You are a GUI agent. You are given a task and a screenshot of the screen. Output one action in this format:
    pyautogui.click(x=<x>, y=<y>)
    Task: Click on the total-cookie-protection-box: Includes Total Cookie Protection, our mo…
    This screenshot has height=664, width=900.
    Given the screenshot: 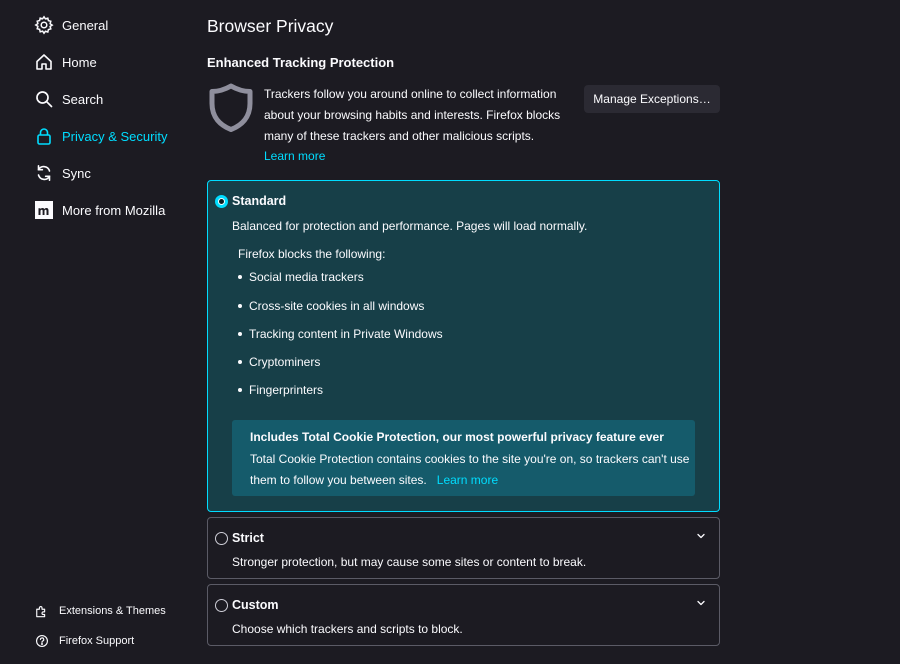 What is the action you would take?
    pyautogui.click(x=463, y=458)
    